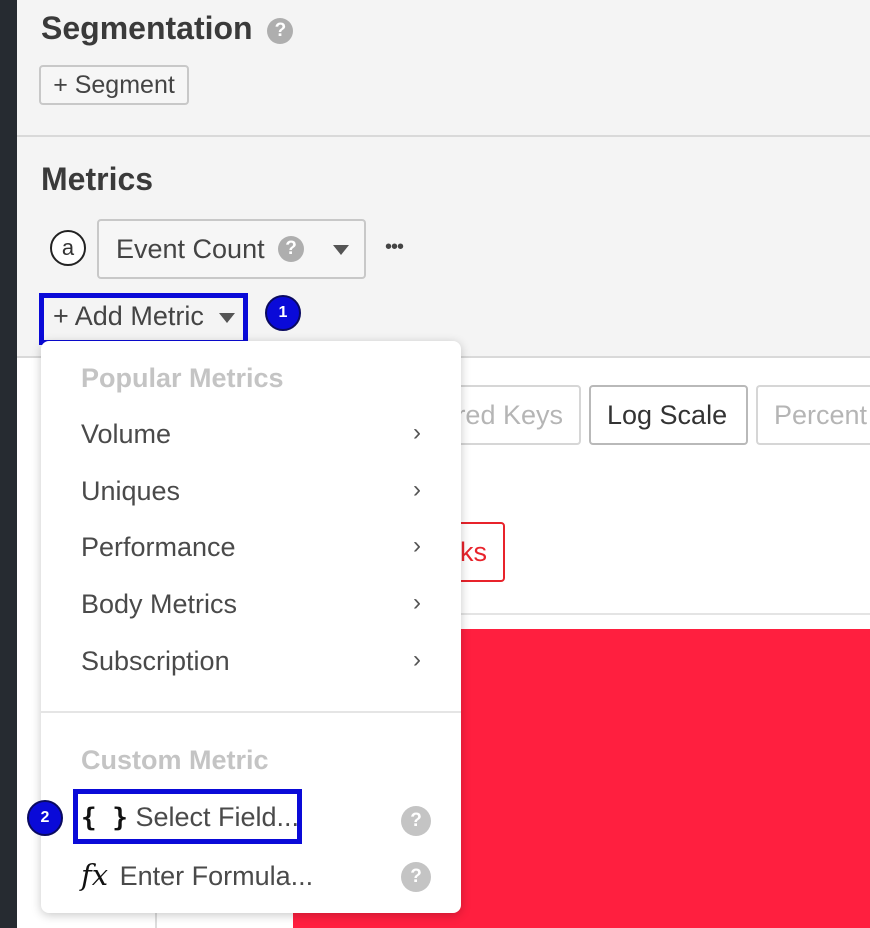 This screenshot has width=870, height=928. What do you see at coordinates (187, 816) in the screenshot?
I see `highlight-box-select-field` at bounding box center [187, 816].